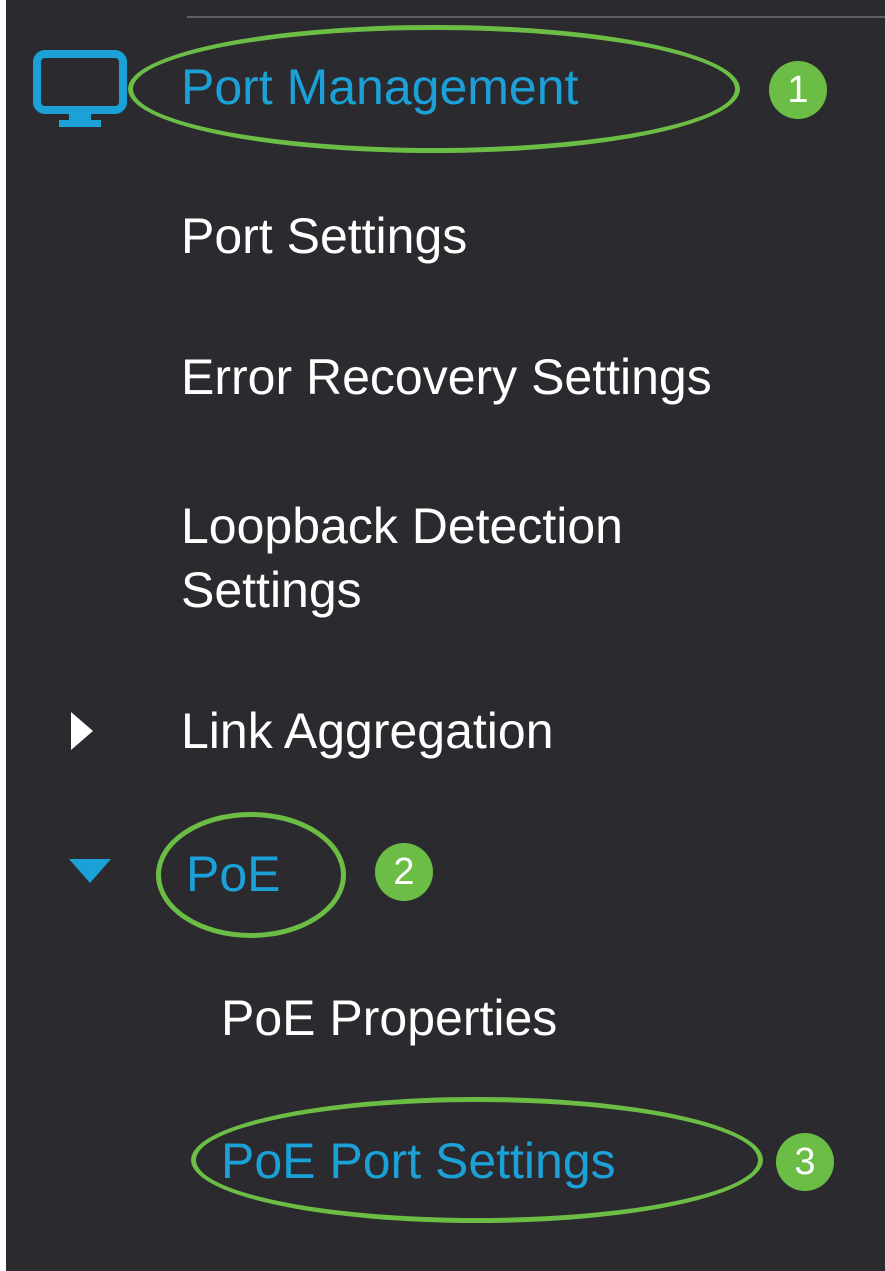 The width and height of the screenshot is (885, 1271). Describe the element at coordinates (402, 526) in the screenshot. I see `nav-loopback-detection-label-line1: Loopback Detection` at that location.